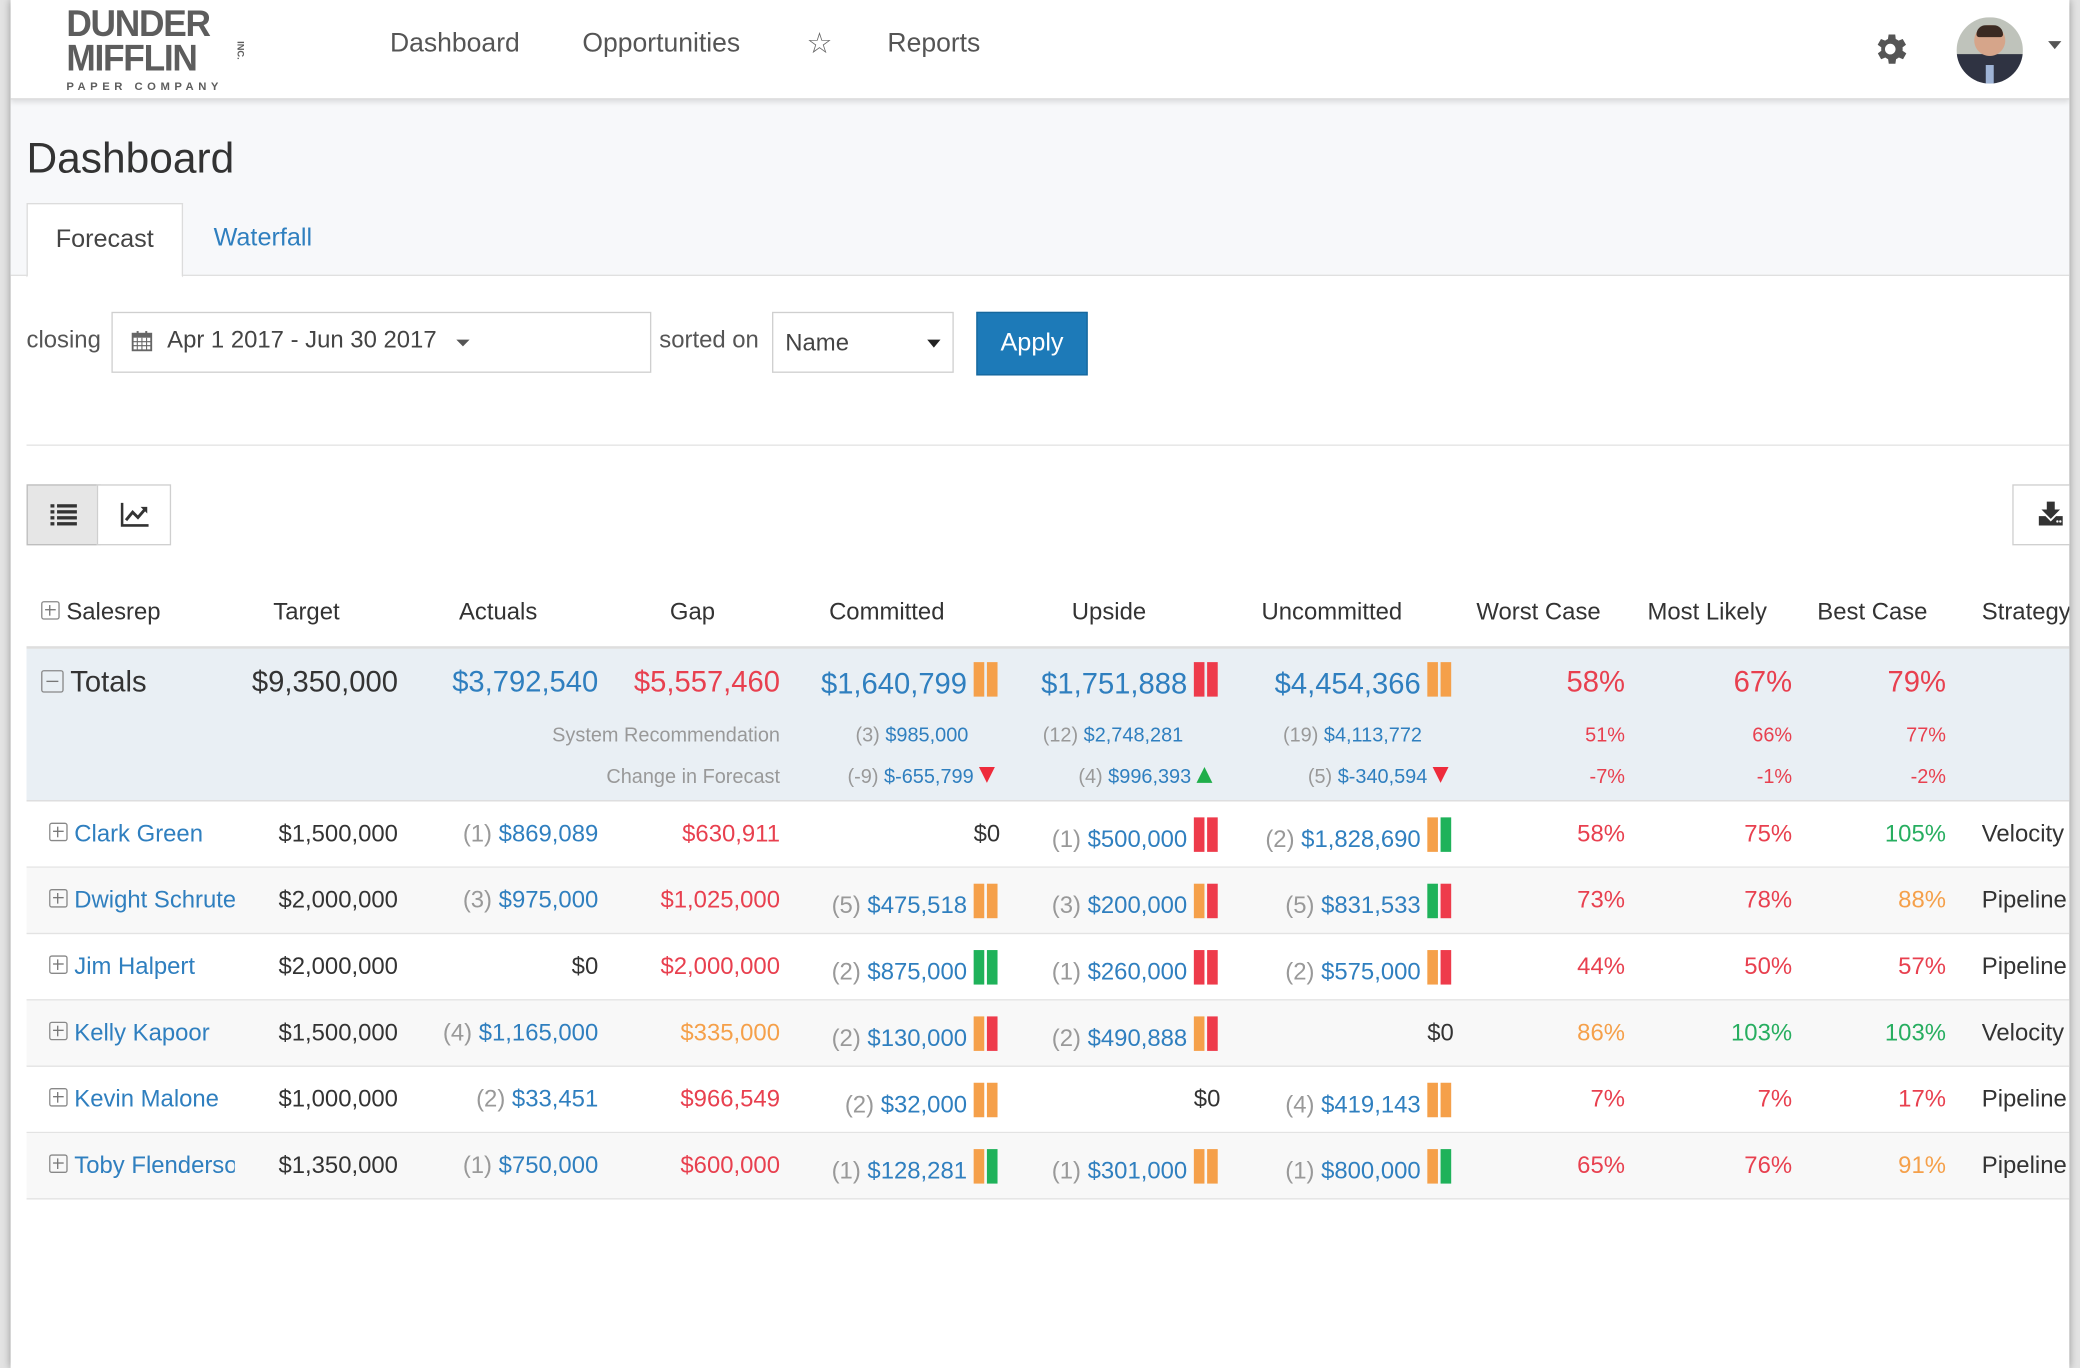  Describe the element at coordinates (1359, 839) in the screenshot. I see `uncommitted-cell: (2) $1,828,690` at that location.